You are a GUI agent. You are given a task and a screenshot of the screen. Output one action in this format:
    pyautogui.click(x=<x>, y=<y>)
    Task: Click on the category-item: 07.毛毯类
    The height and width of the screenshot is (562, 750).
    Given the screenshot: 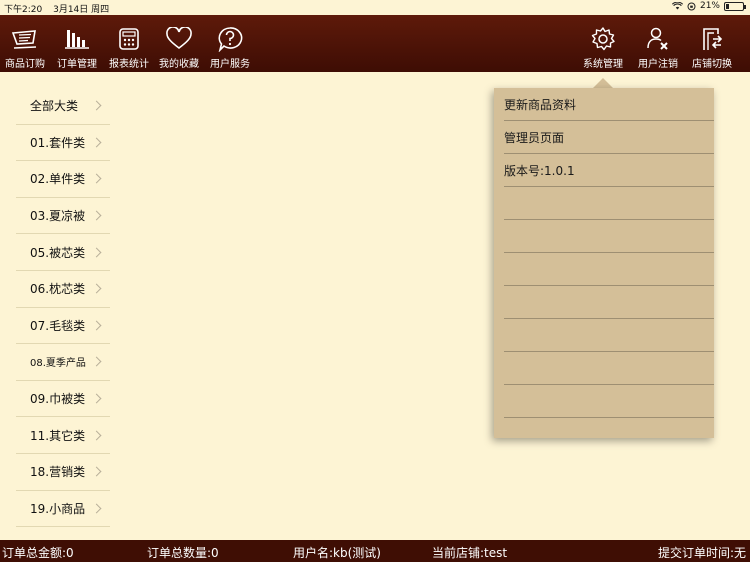 What is the action you would take?
    pyautogui.click(x=63, y=326)
    